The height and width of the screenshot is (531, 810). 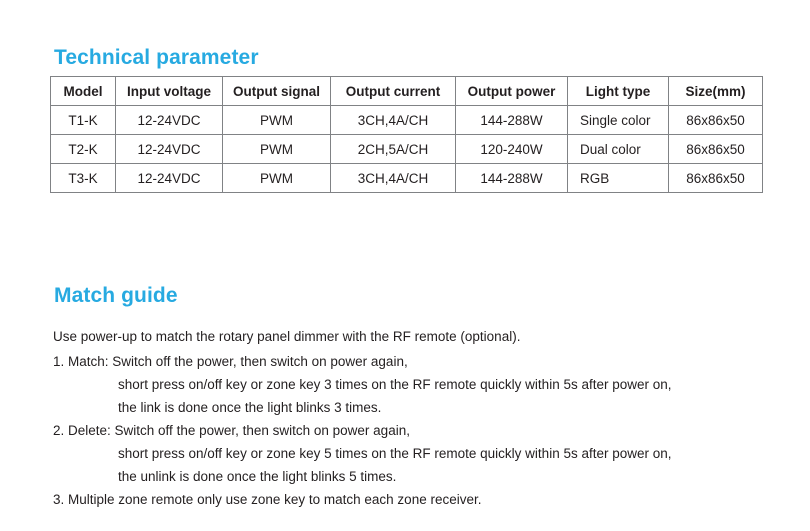 I want to click on page-title-match-guide: Match guide, so click(x=116, y=296).